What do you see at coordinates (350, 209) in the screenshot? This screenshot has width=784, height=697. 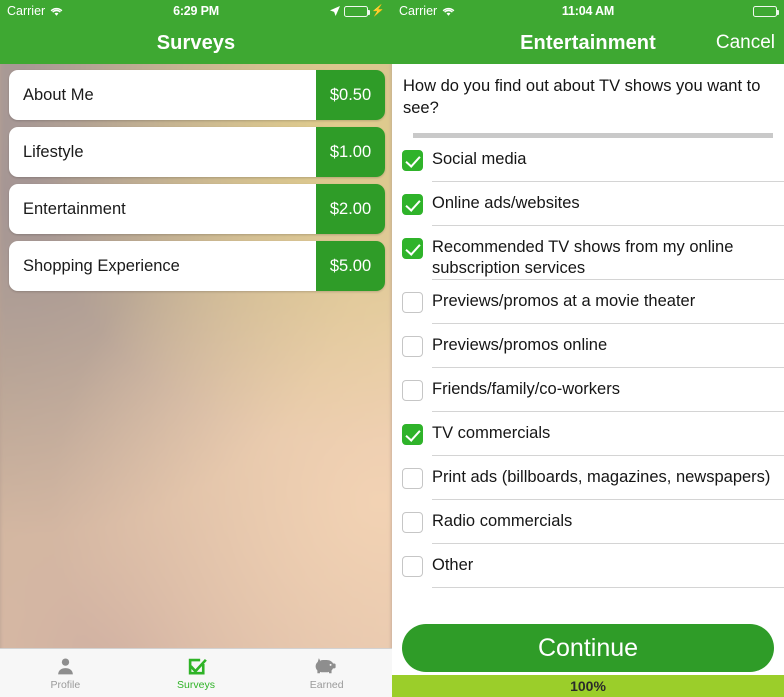 I see `survey-price-badge: $2.00` at bounding box center [350, 209].